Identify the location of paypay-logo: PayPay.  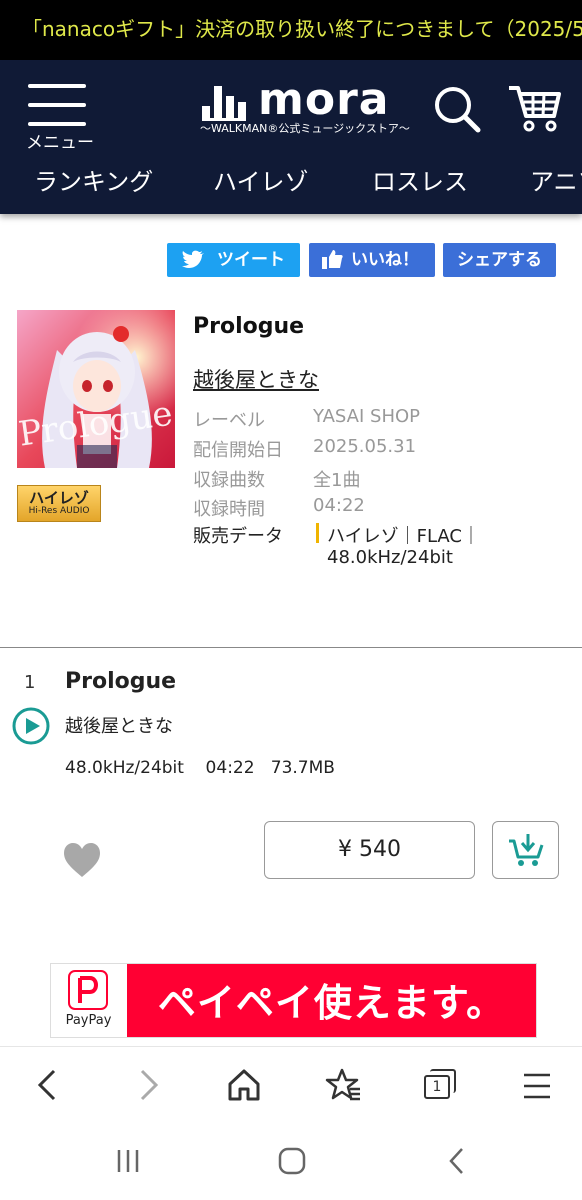
(88, 1000).